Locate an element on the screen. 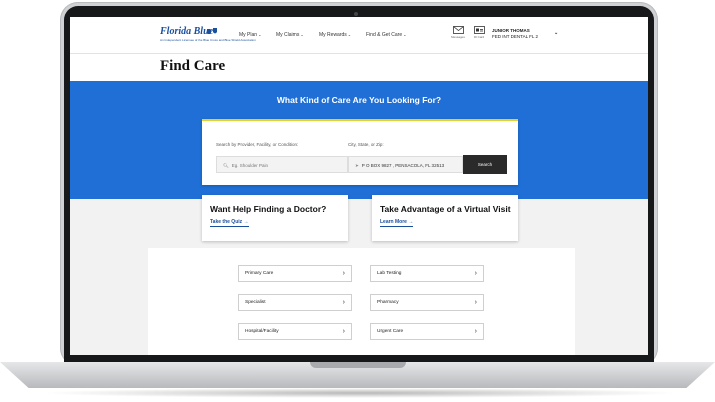 The height and width of the screenshot is (402, 715). user-menu: JUNIOR THOMAS FED INT DENTAL FL 2 ⌄ is located at coordinates (525, 33).